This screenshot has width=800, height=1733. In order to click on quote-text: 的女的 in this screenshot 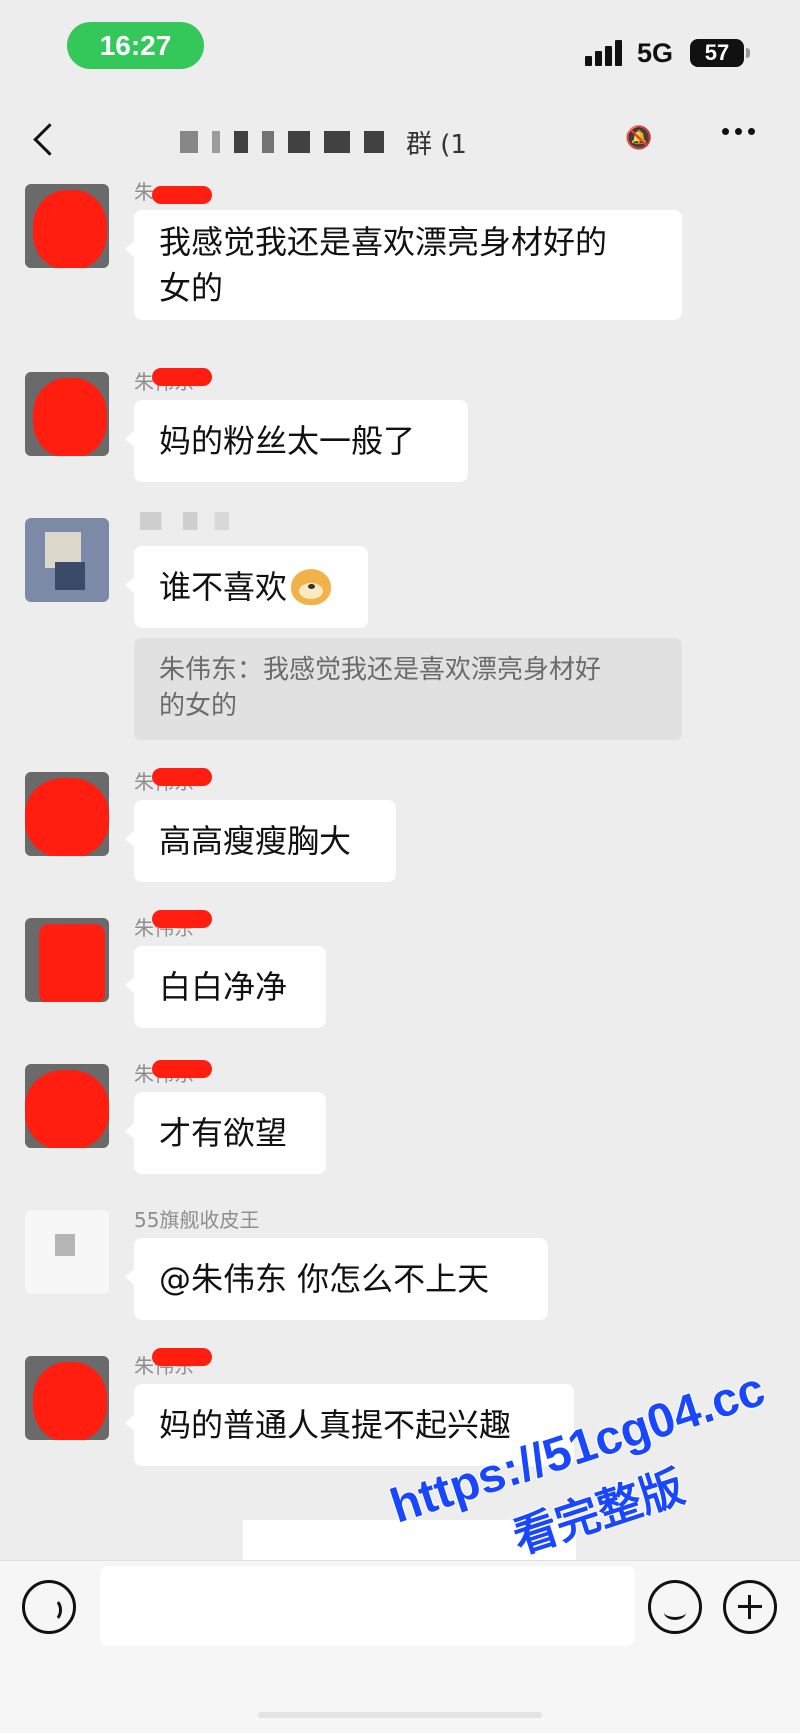, I will do `click(198, 706)`.